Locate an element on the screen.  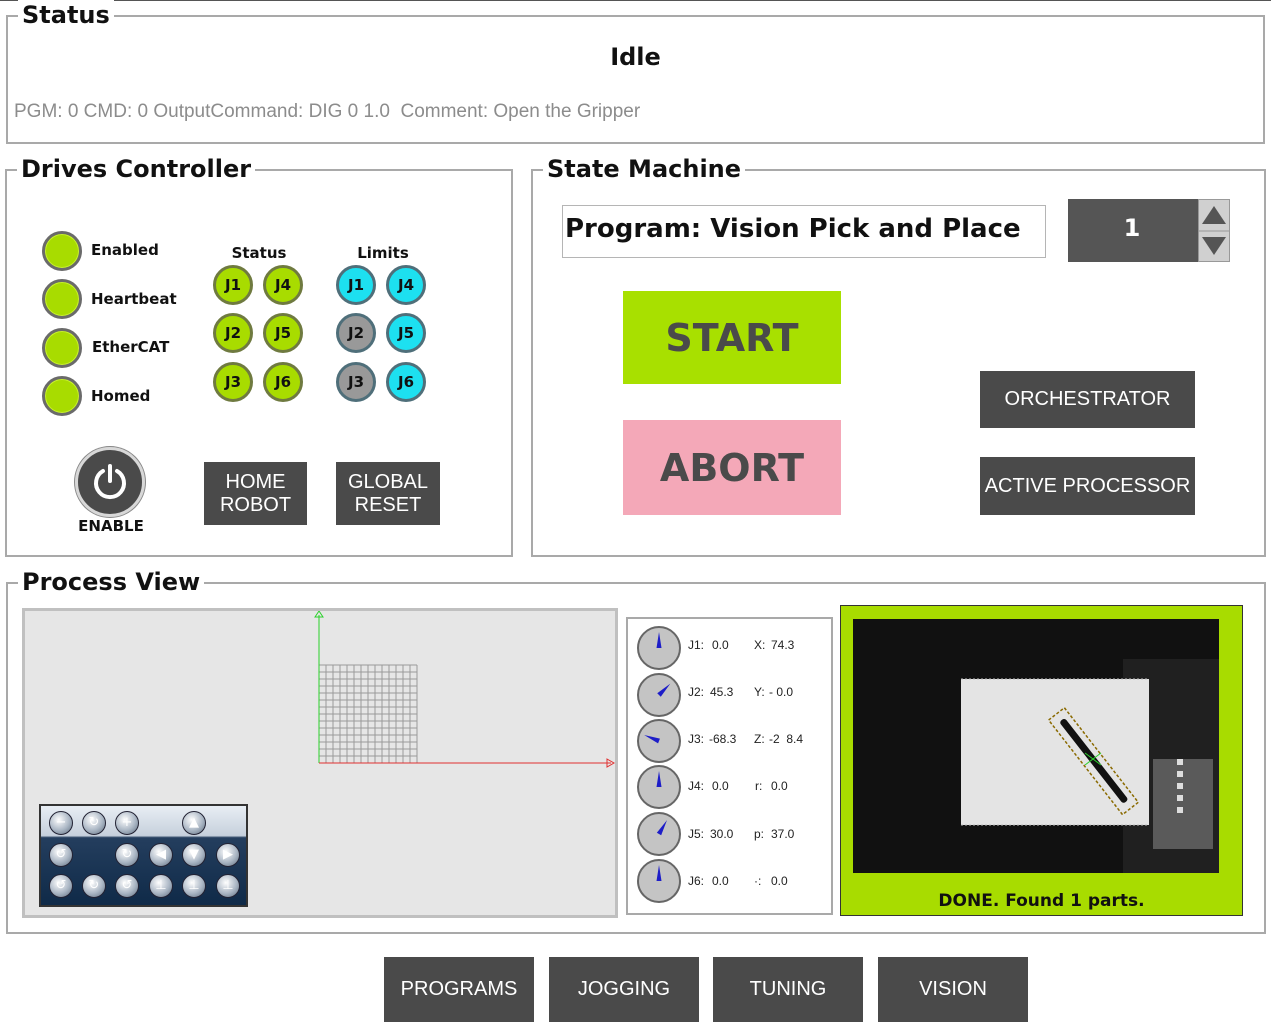
abort-button: ABORT is located at coordinates (732, 467).